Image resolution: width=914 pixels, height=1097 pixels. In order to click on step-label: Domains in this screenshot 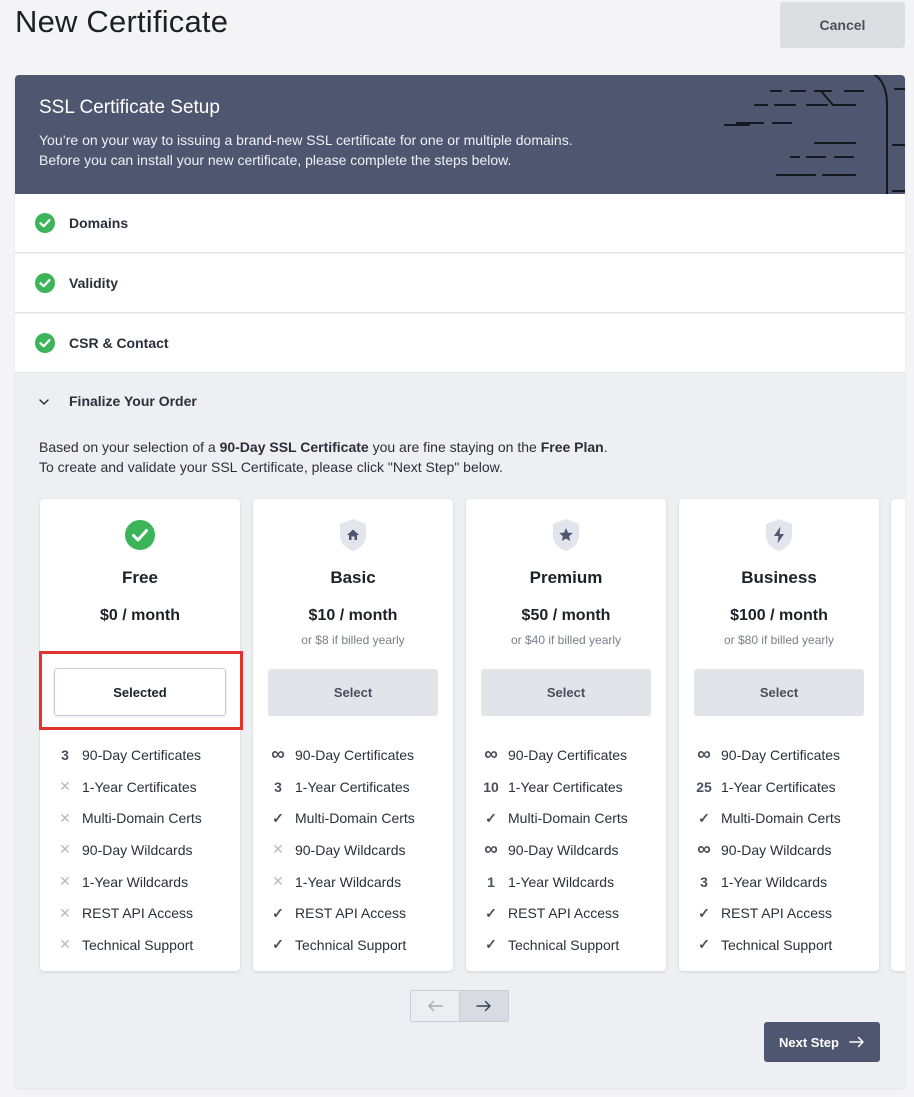, I will do `click(99, 223)`.